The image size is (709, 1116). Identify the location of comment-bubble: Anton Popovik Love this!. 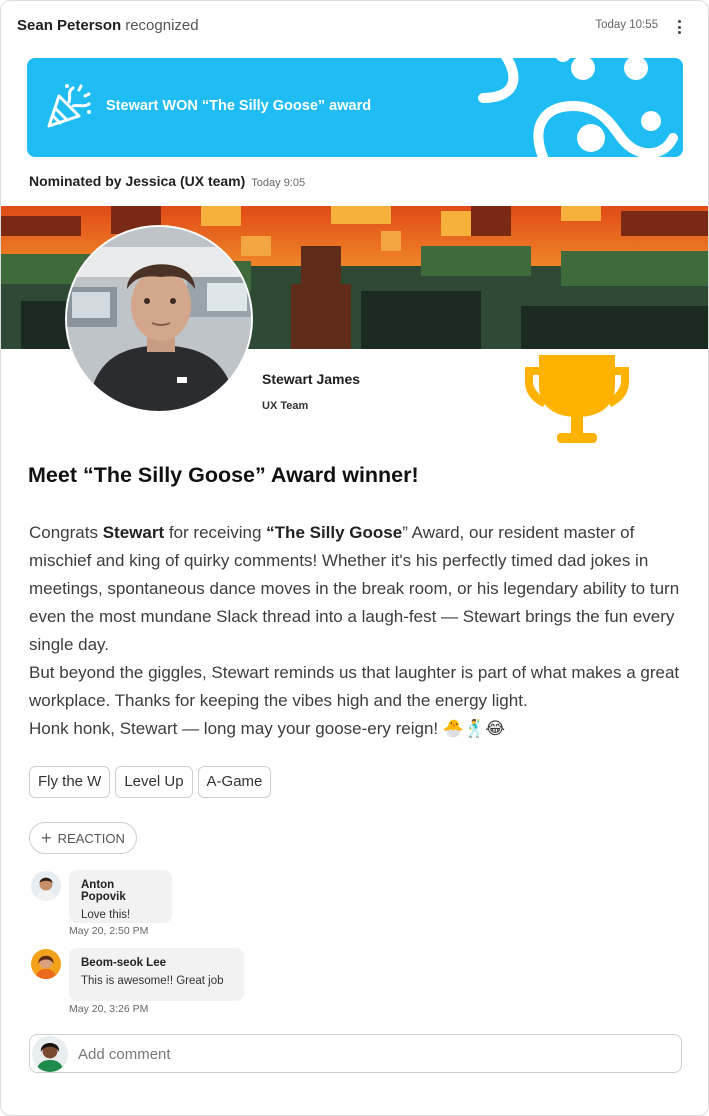
(120, 896).